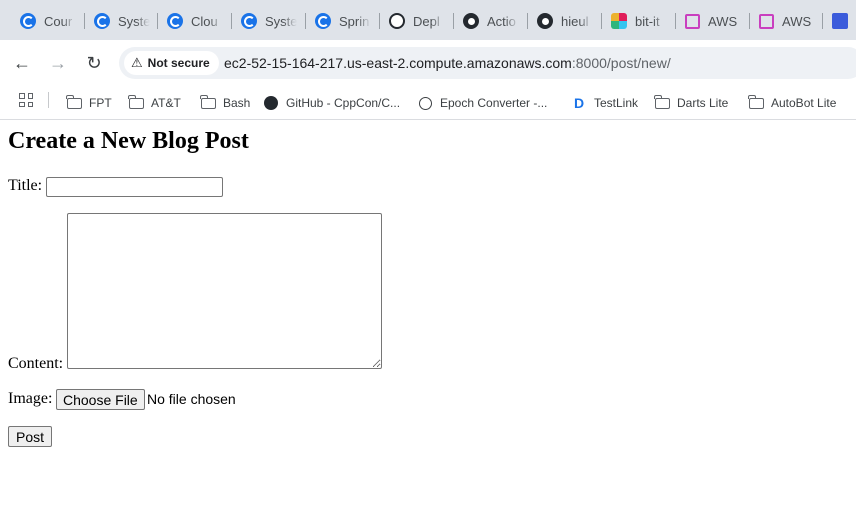  Describe the element at coordinates (137, 62) in the screenshot. I see `warning-triangle-icon: ⚠` at that location.